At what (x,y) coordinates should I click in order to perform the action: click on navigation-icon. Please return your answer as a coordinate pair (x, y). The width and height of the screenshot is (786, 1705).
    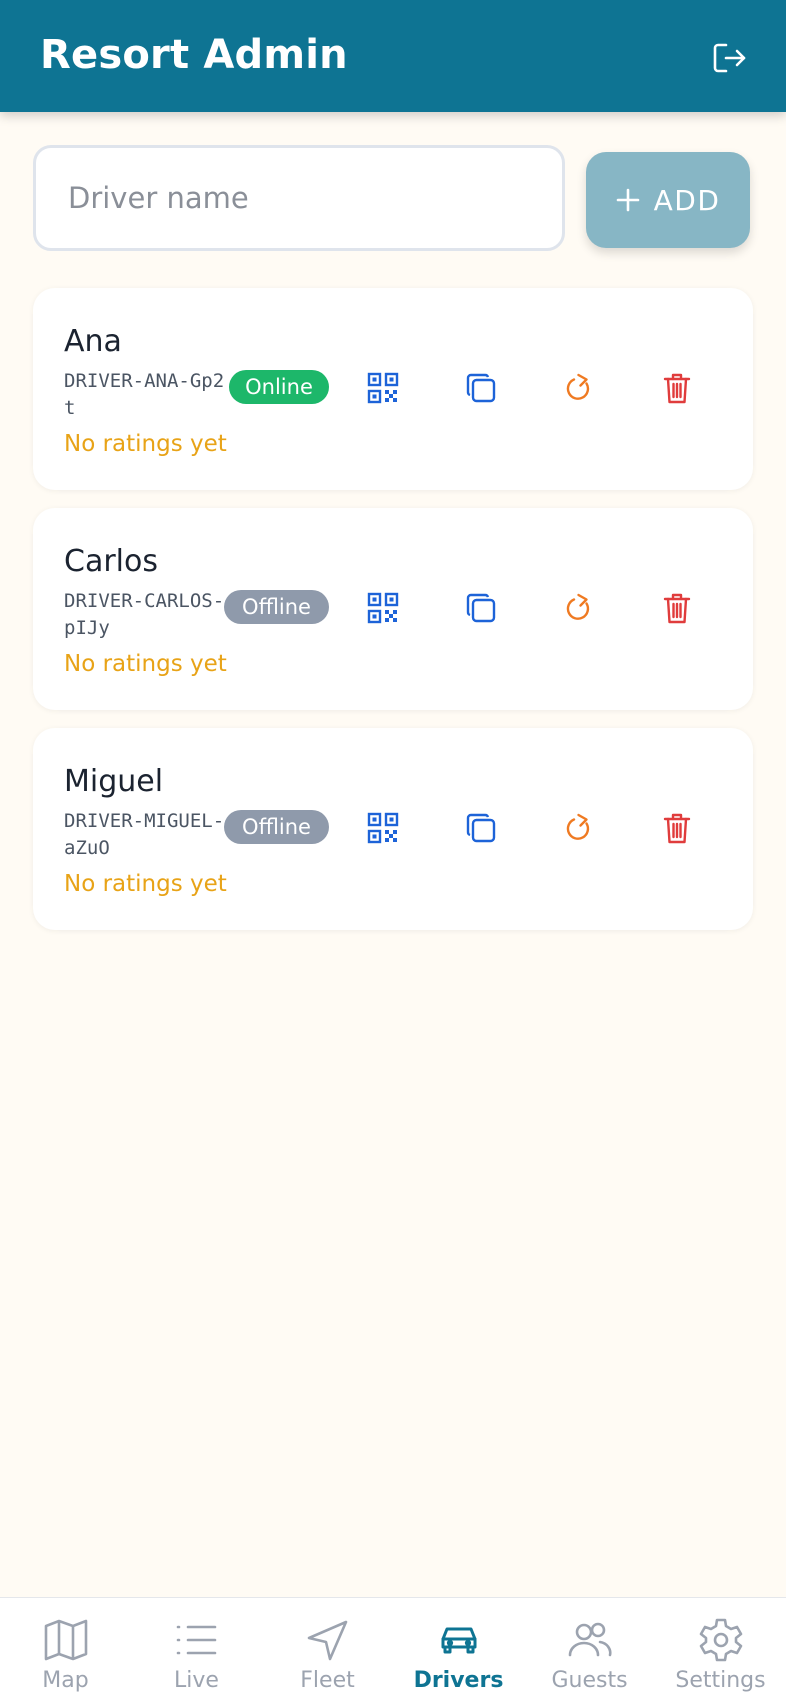
    Looking at the image, I should click on (327, 1640).